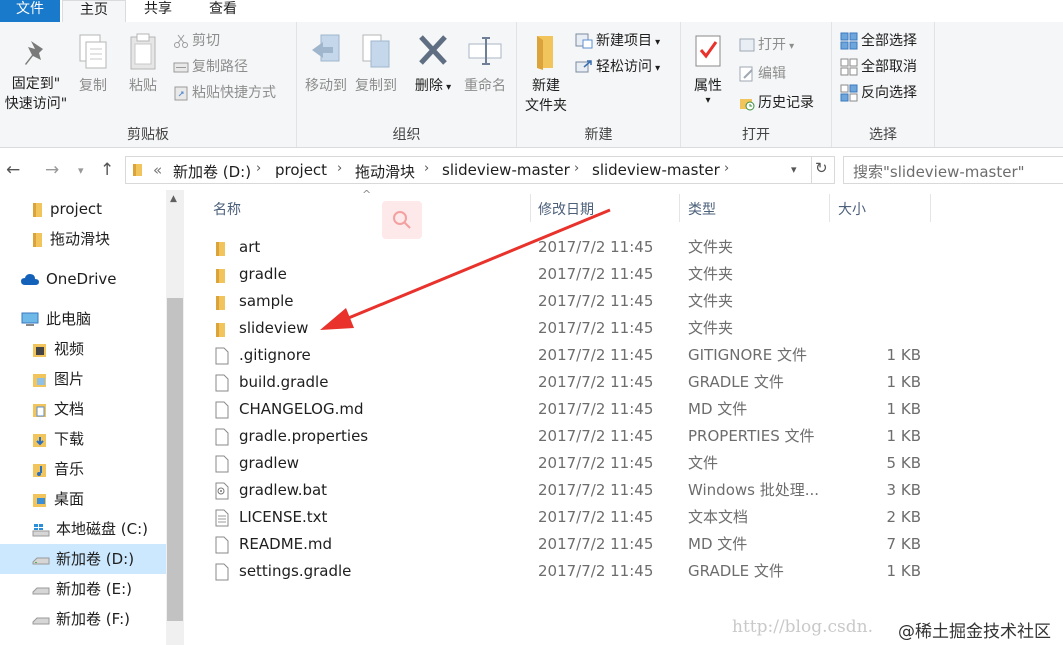 The image size is (1063, 645). What do you see at coordinates (83, 379) in the screenshot?
I see `nav-item-pictures: 图片` at bounding box center [83, 379].